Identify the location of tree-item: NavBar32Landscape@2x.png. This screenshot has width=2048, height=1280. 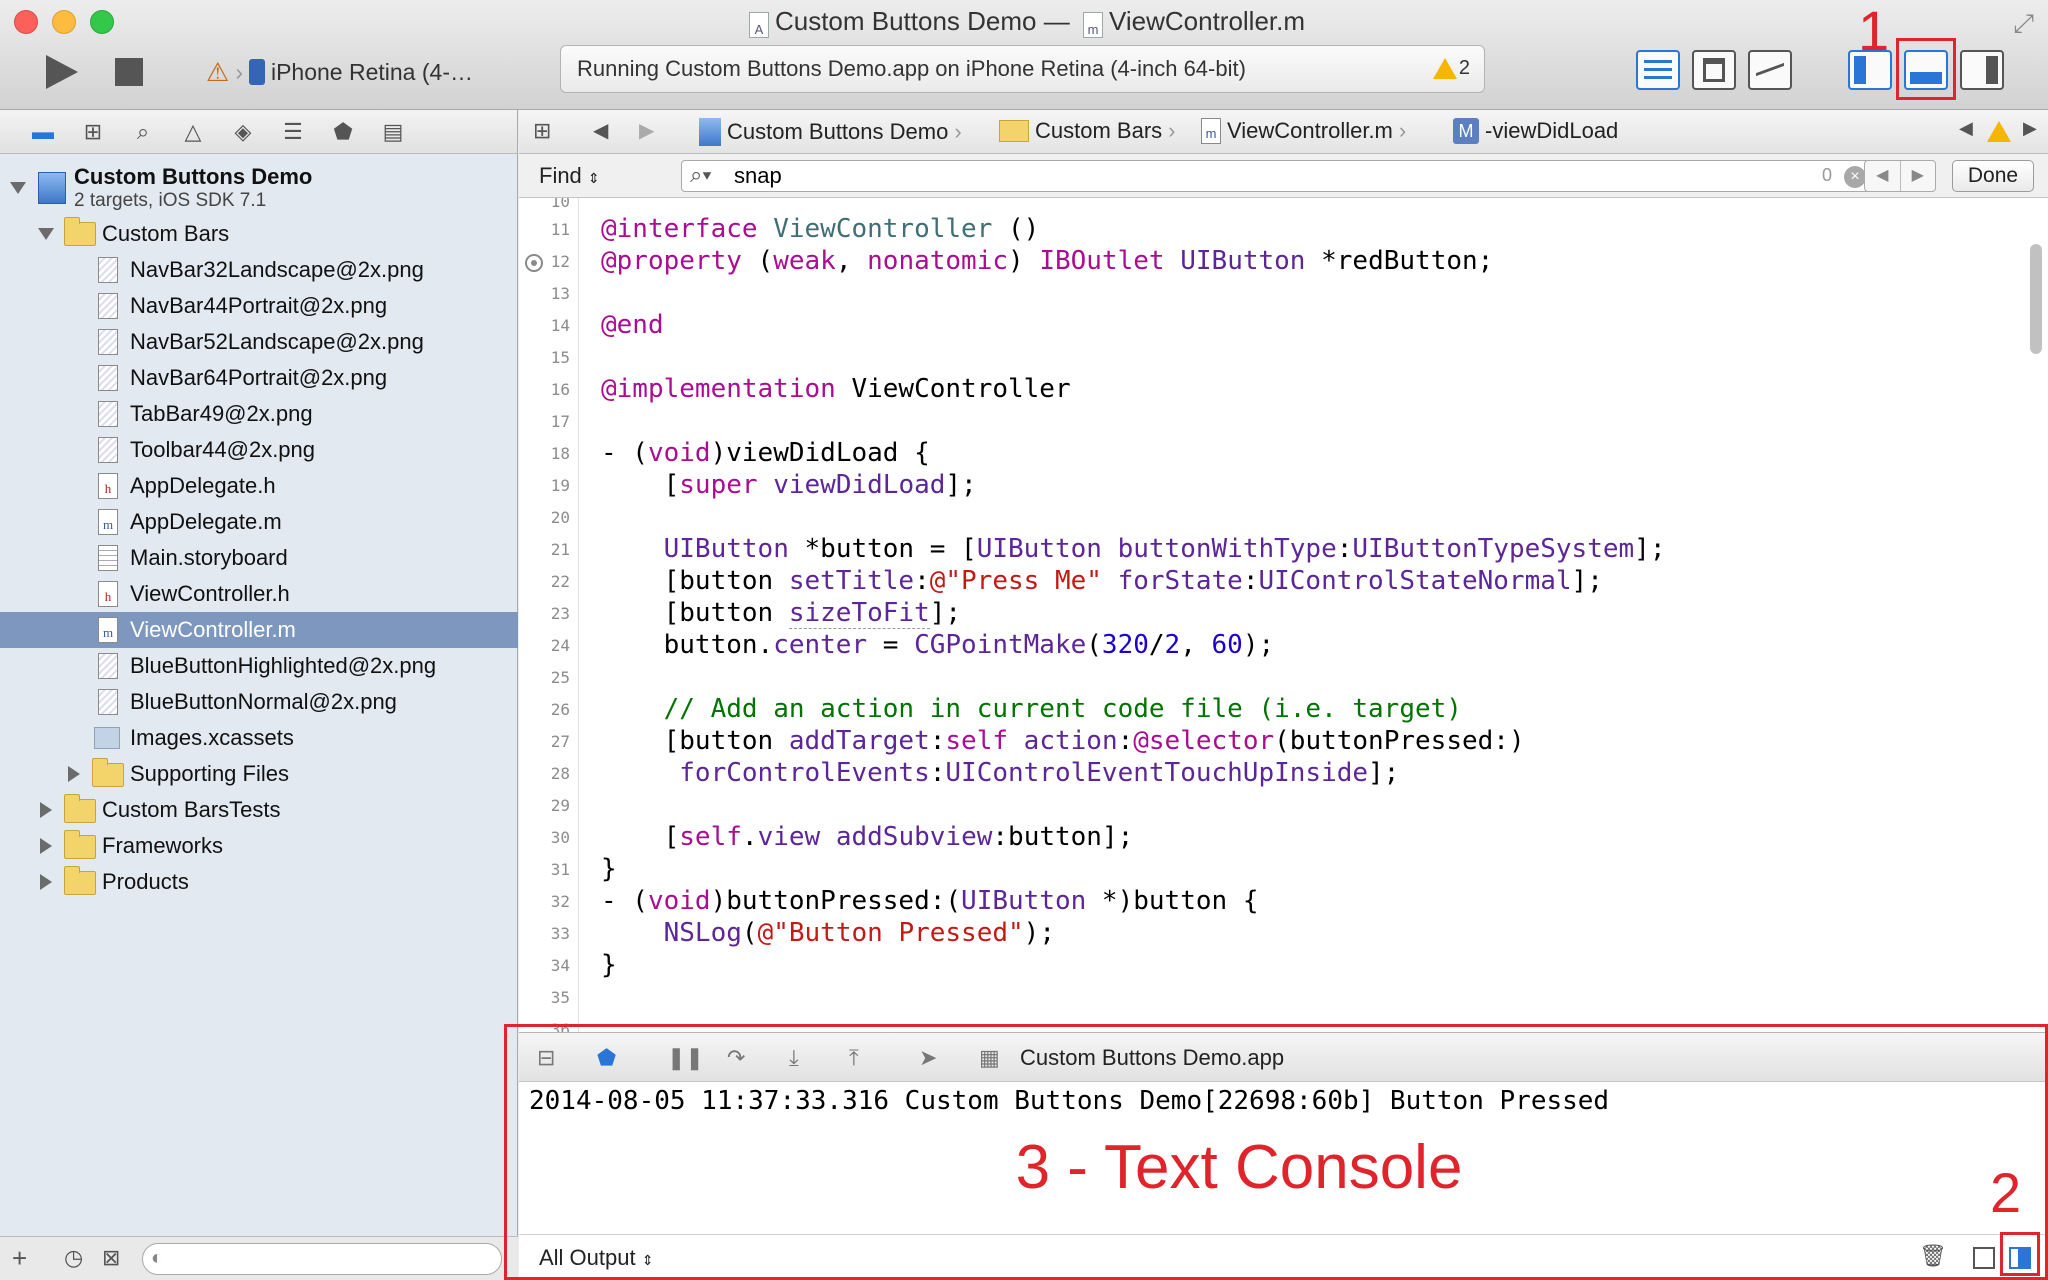
(259, 270).